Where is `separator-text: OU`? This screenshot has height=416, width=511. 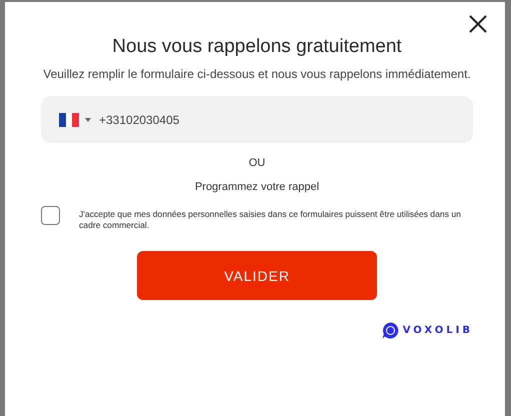 separator-text: OU is located at coordinates (257, 163).